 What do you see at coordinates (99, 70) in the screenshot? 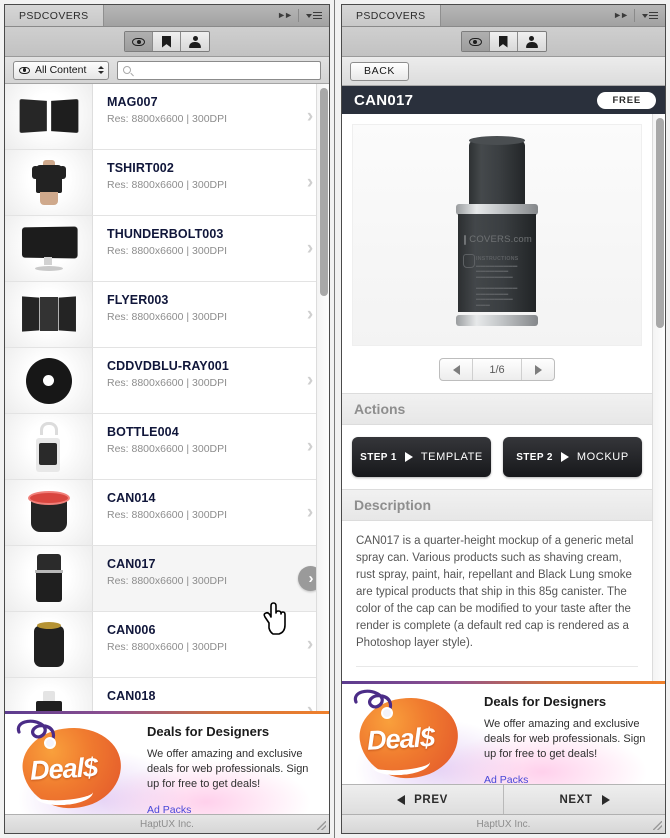
I see `stepper-arrows-icon` at bounding box center [99, 70].